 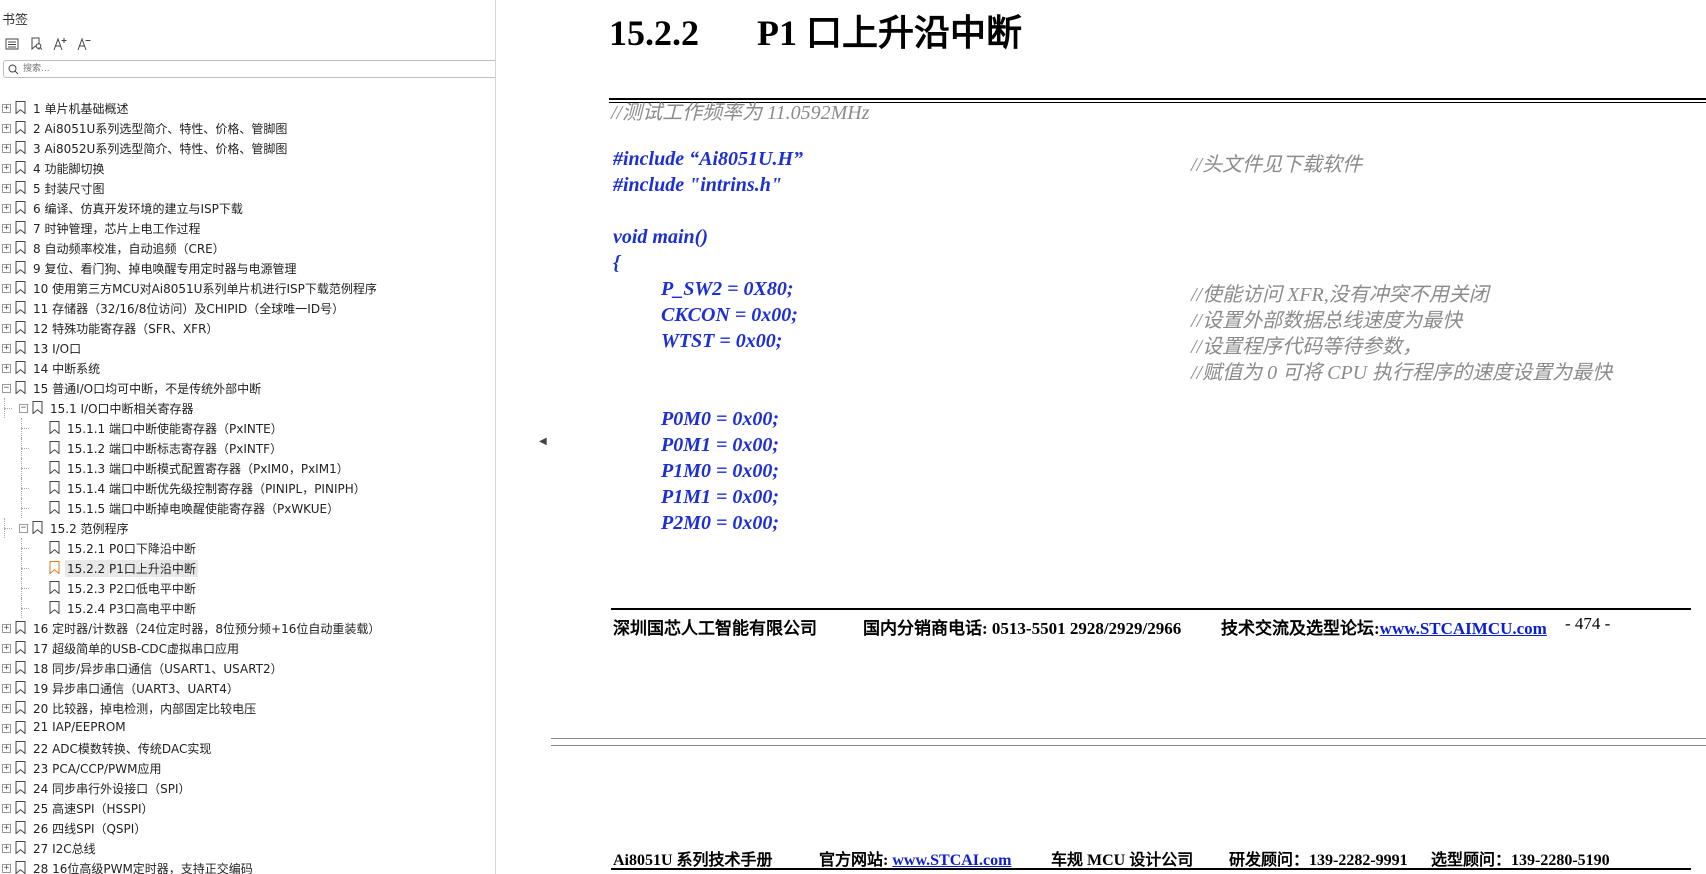 What do you see at coordinates (247, 328) in the screenshot?
I see `bookmark-item: +12 特殊功能寄存器（SFR、XFR）` at bounding box center [247, 328].